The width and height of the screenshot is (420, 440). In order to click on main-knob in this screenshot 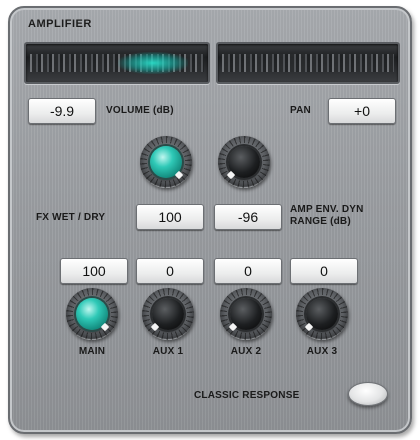, I will do `click(92, 314)`.